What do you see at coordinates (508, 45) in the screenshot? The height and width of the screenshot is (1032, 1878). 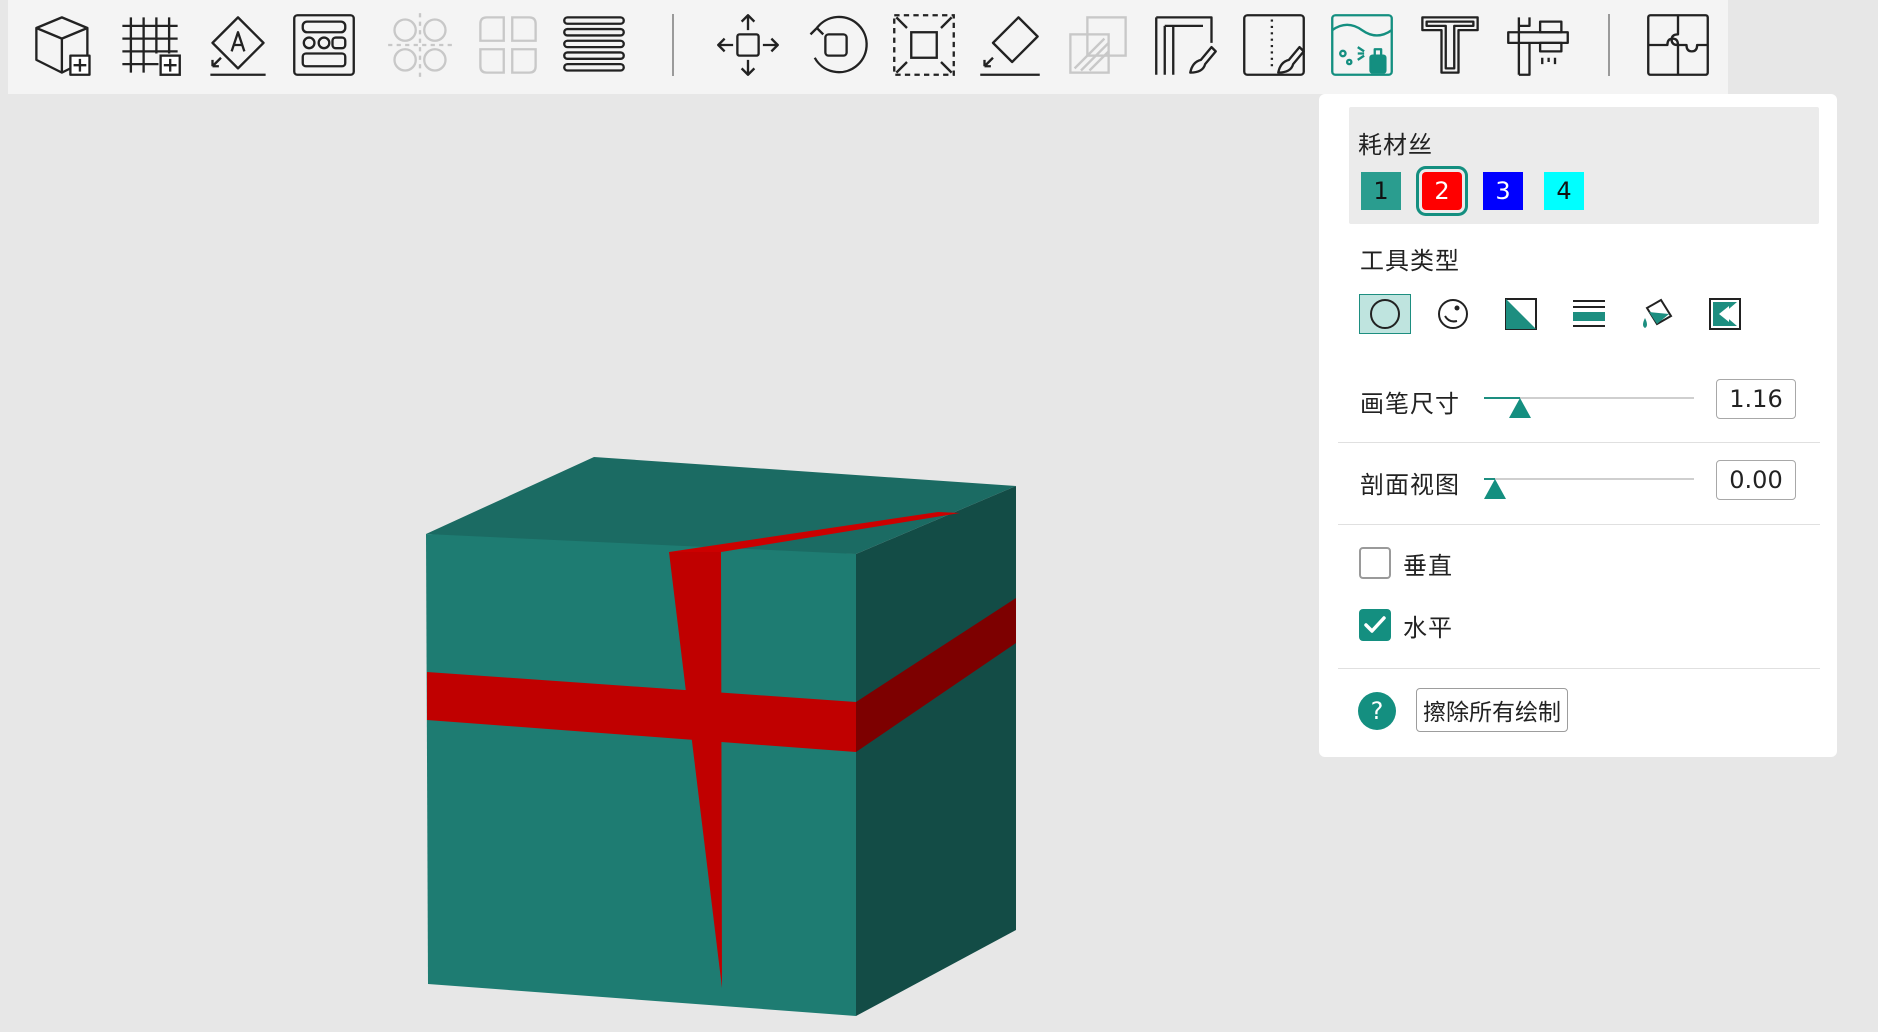 I see `split-parts-icon` at bounding box center [508, 45].